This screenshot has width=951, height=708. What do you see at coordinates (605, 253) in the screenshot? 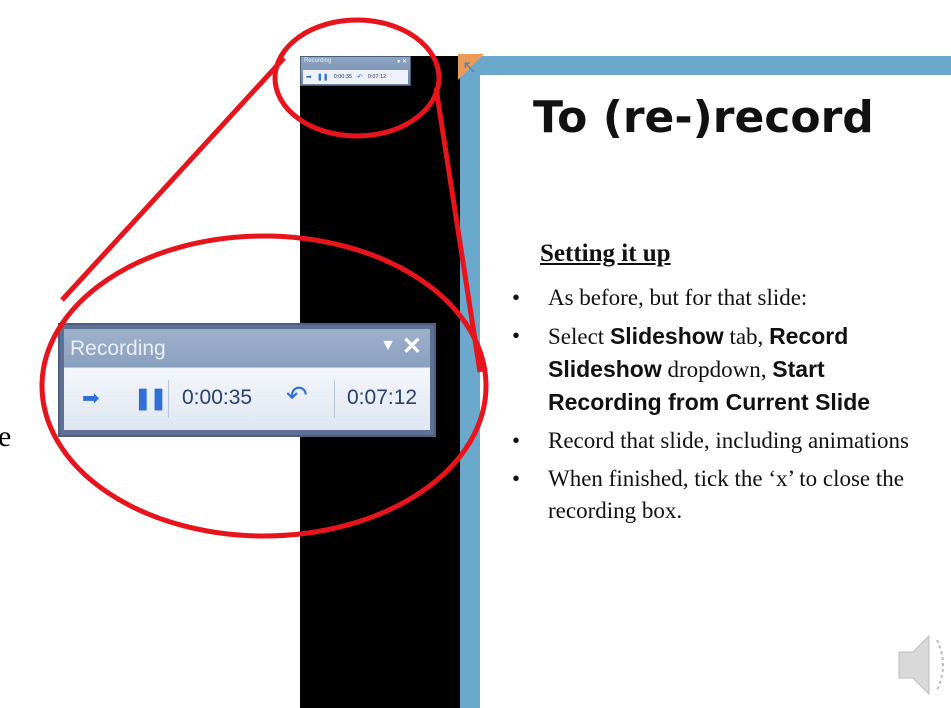
I see `slide-subtitle: Setting it up` at bounding box center [605, 253].